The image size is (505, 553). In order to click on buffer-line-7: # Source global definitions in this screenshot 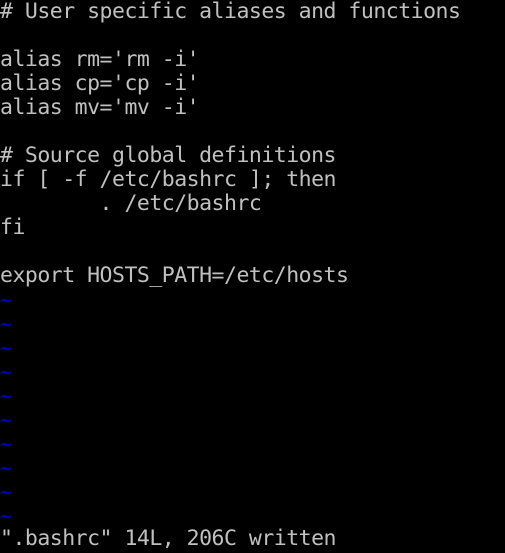, I will do `click(168, 155)`.